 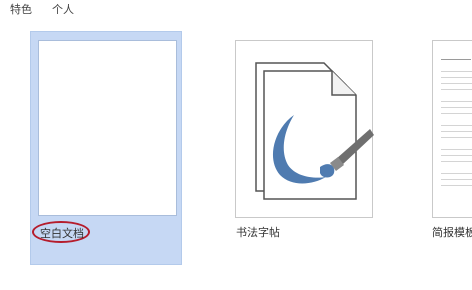 What do you see at coordinates (452, 232) in the screenshot?
I see `template-label-resume: 简报模板` at bounding box center [452, 232].